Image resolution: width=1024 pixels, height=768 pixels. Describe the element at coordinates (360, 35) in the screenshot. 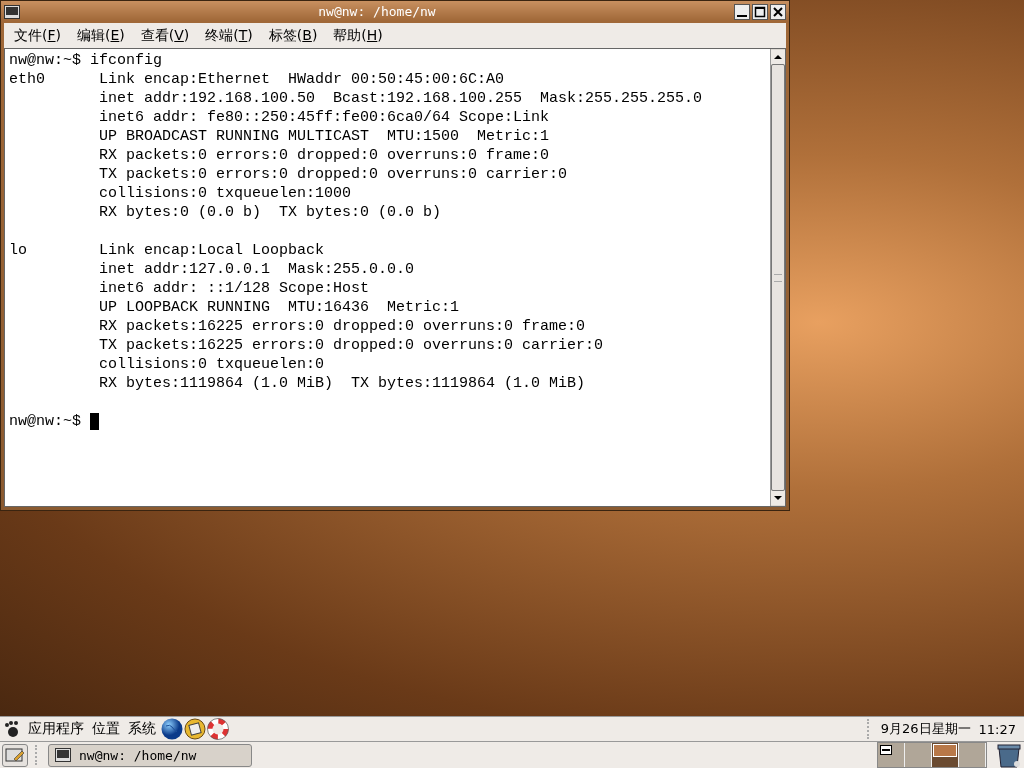

I see `menu-item: 帮助(H)` at that location.